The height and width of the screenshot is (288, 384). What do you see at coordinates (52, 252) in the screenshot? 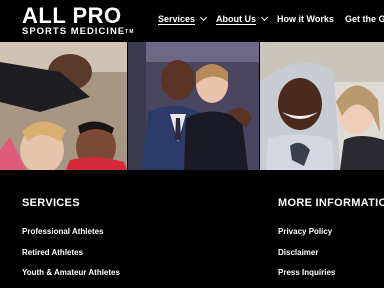
I see `footer-link-retired-athletes: Retired Athletes` at bounding box center [52, 252].